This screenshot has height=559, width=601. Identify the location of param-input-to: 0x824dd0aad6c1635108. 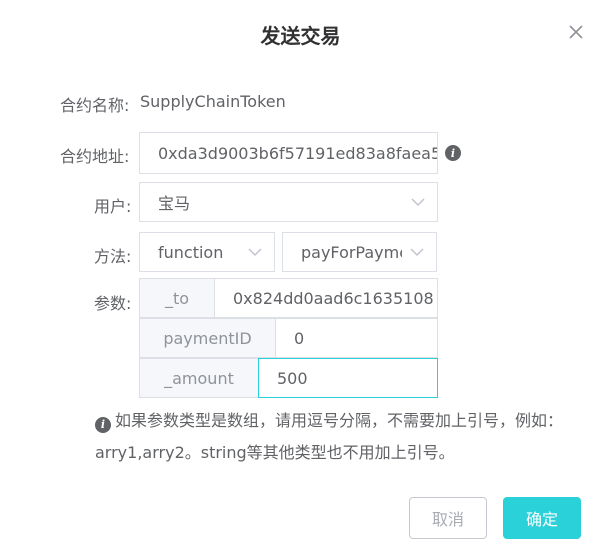
(326, 298).